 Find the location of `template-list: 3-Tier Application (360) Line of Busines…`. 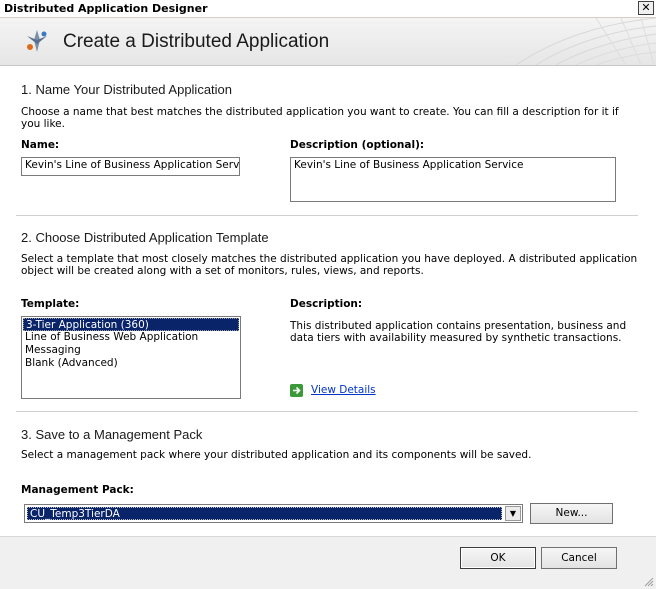

template-list: 3-Tier Application (360) Line of Busines… is located at coordinates (131, 357).